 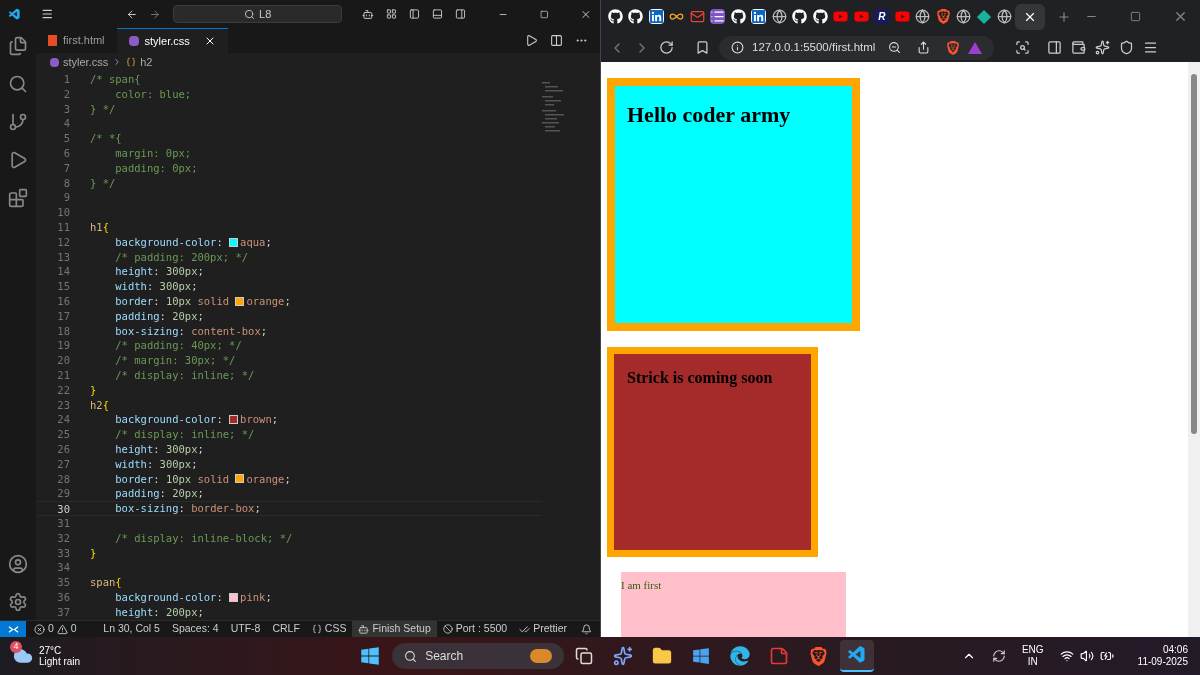 What do you see at coordinates (258, 14) in the screenshot?
I see `command-center: L8` at bounding box center [258, 14].